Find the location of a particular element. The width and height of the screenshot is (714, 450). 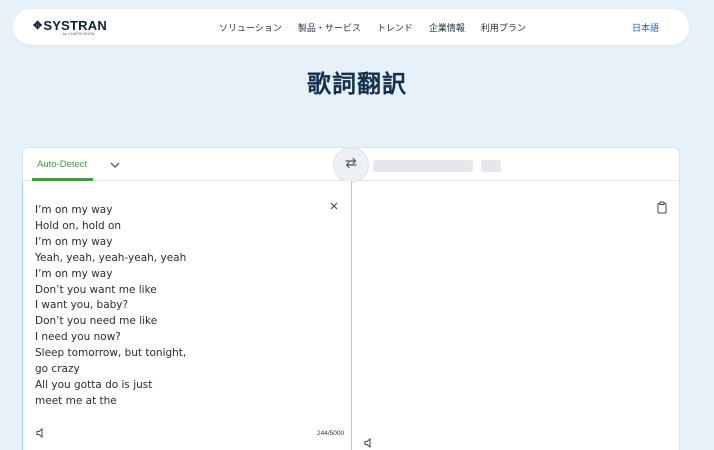

main-nav: ソリューション 製品・サービス トレンド 企業情報 利用プラン is located at coordinates (372, 27).